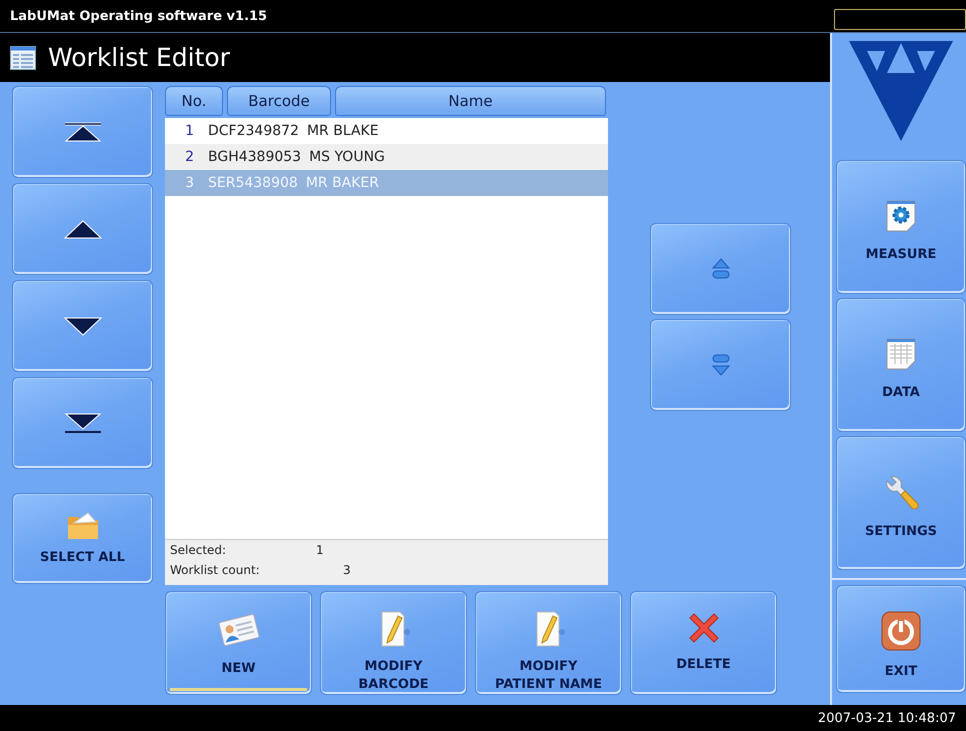 This screenshot has height=731, width=966. I want to click on up-arrow-icon, so click(82, 229).